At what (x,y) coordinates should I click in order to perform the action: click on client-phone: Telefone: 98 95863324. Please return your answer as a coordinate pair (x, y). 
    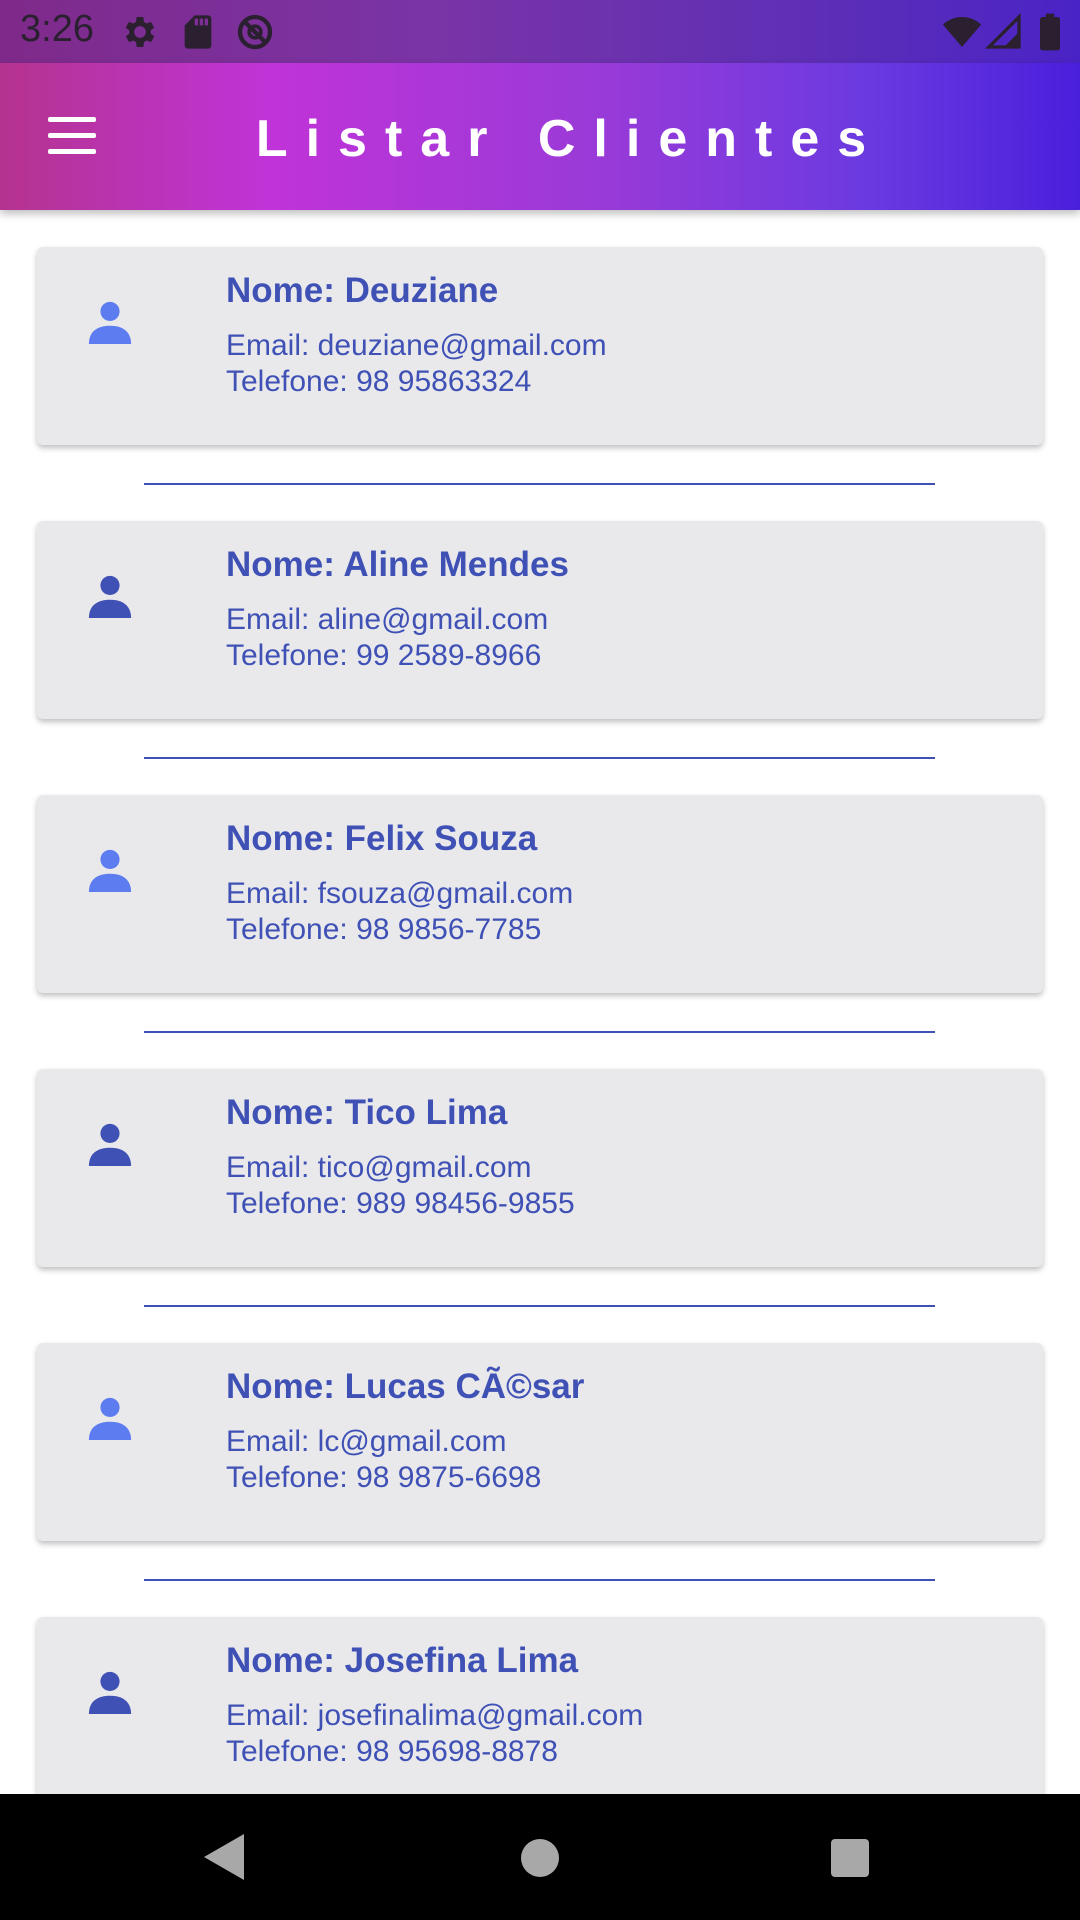
    Looking at the image, I should click on (379, 381).